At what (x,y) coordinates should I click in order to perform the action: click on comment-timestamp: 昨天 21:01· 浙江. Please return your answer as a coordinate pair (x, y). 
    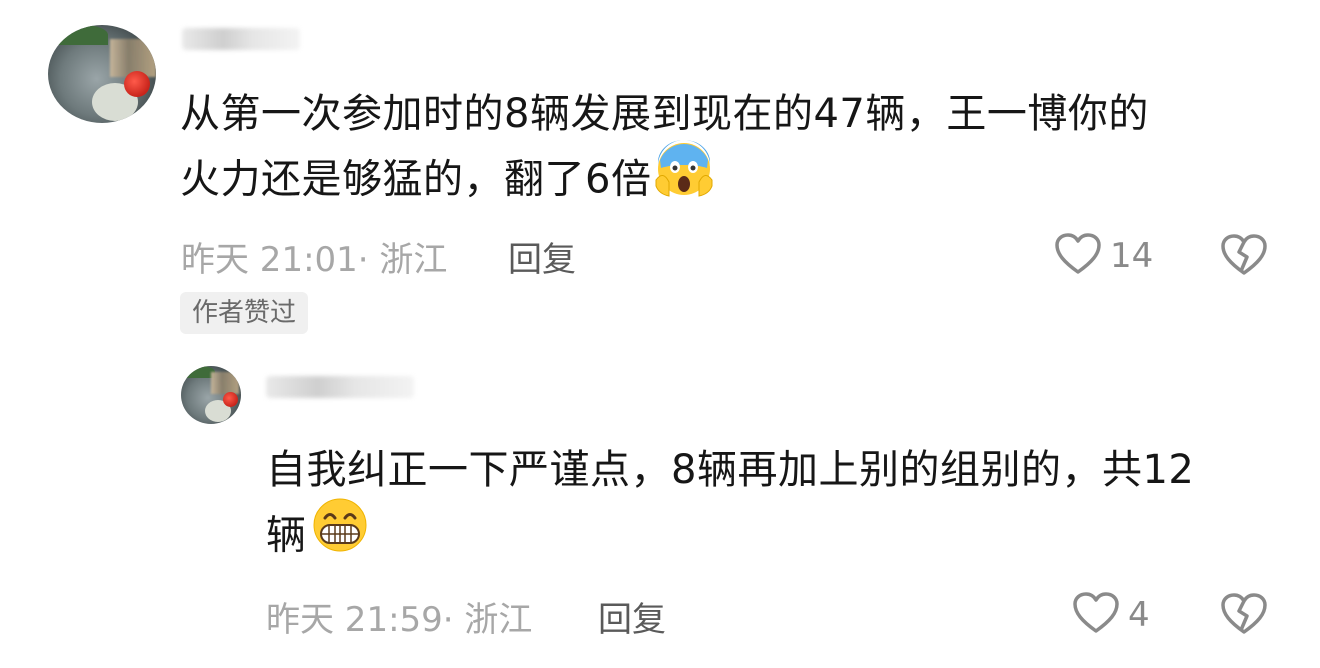
    Looking at the image, I should click on (314, 260).